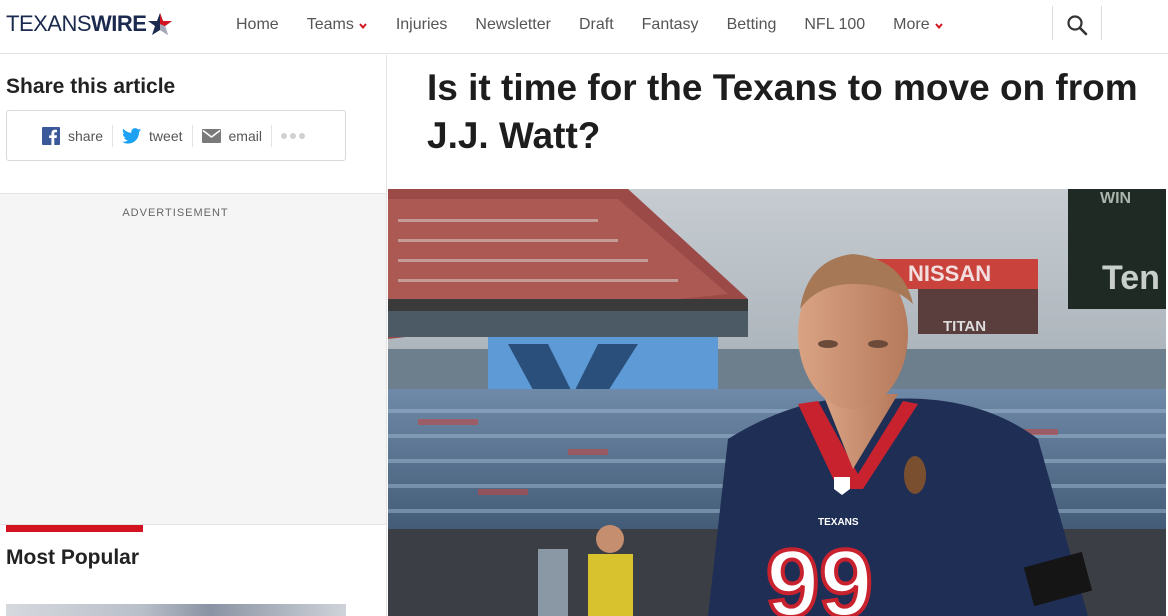 The width and height of the screenshot is (1168, 616). What do you see at coordinates (819, 573) in the screenshot?
I see `jersey-number: 99` at bounding box center [819, 573].